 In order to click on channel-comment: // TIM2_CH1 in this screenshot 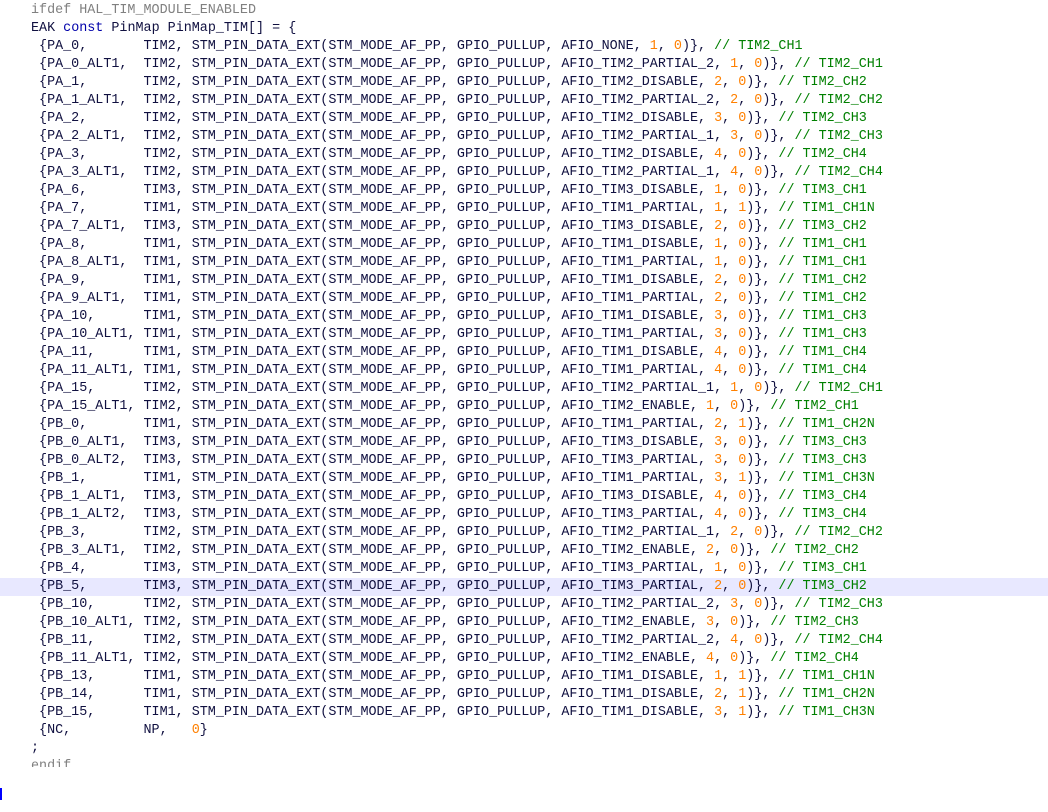, I will do `click(814, 406)`.